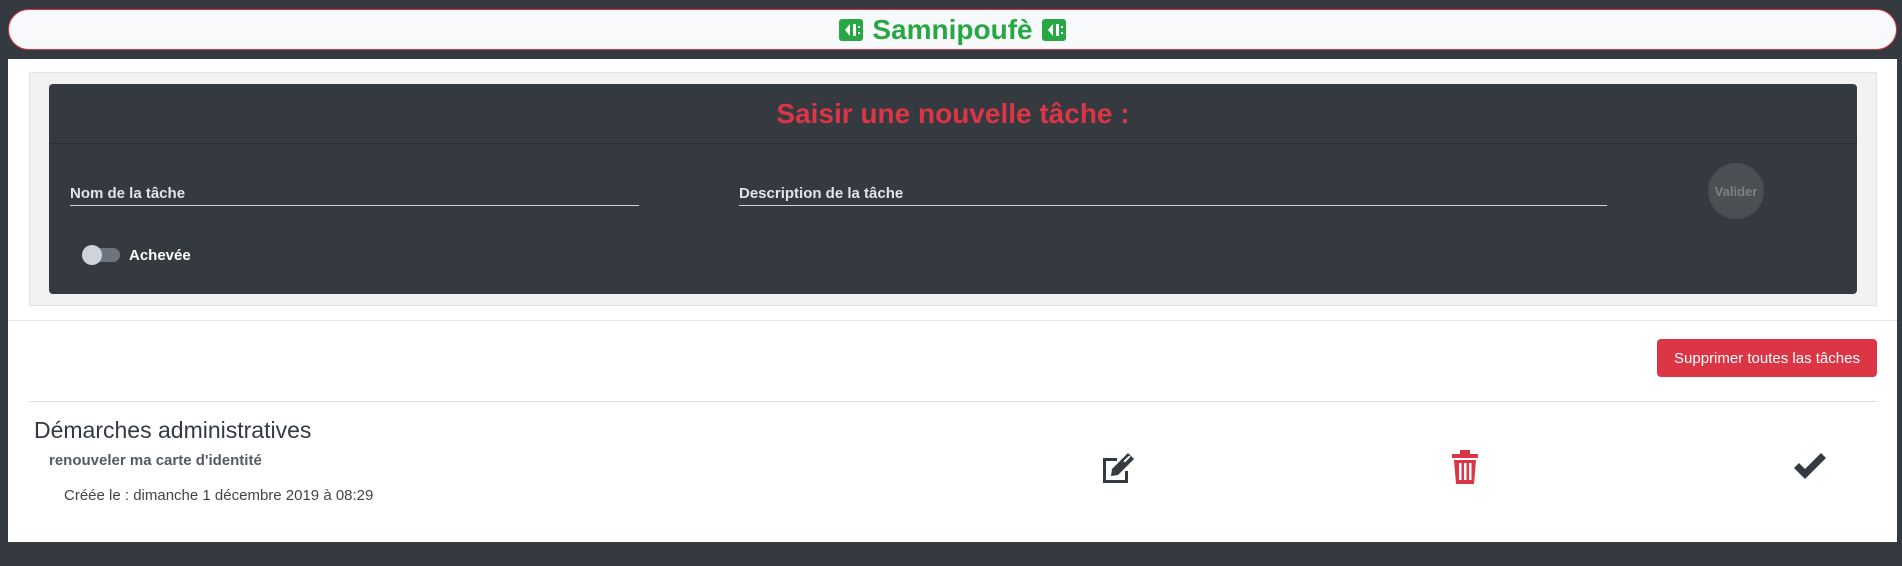  What do you see at coordinates (1810, 469) in the screenshot?
I see `check-icon` at bounding box center [1810, 469].